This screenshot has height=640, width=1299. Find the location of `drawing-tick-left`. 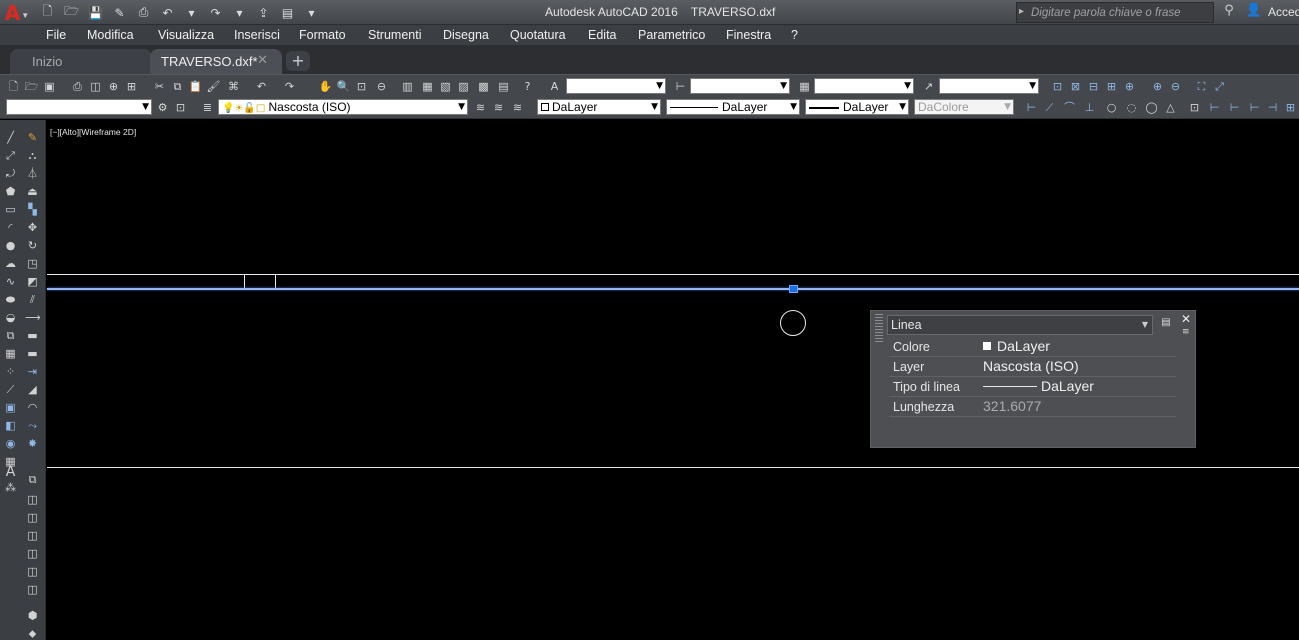

drawing-tick-left is located at coordinates (244, 281).